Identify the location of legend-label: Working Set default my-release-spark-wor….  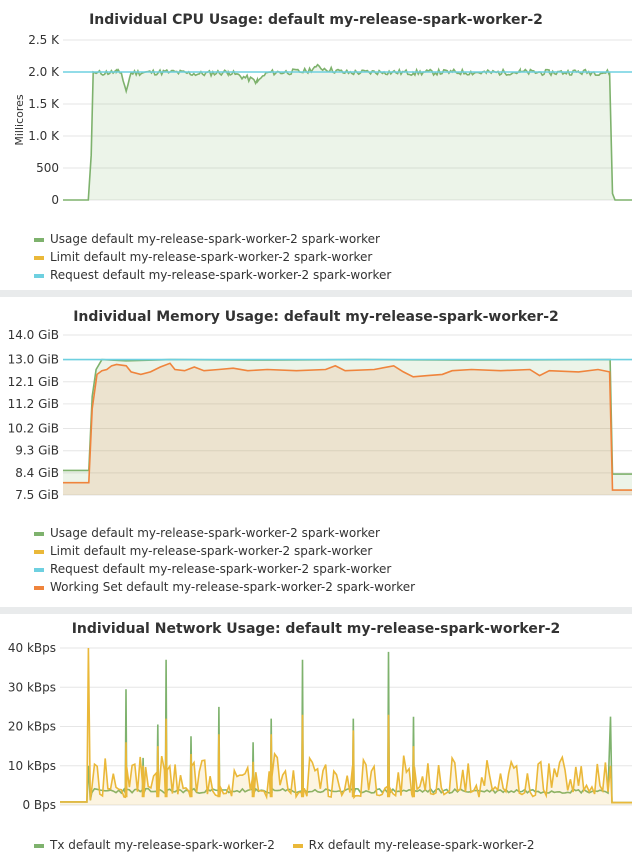
(233, 587).